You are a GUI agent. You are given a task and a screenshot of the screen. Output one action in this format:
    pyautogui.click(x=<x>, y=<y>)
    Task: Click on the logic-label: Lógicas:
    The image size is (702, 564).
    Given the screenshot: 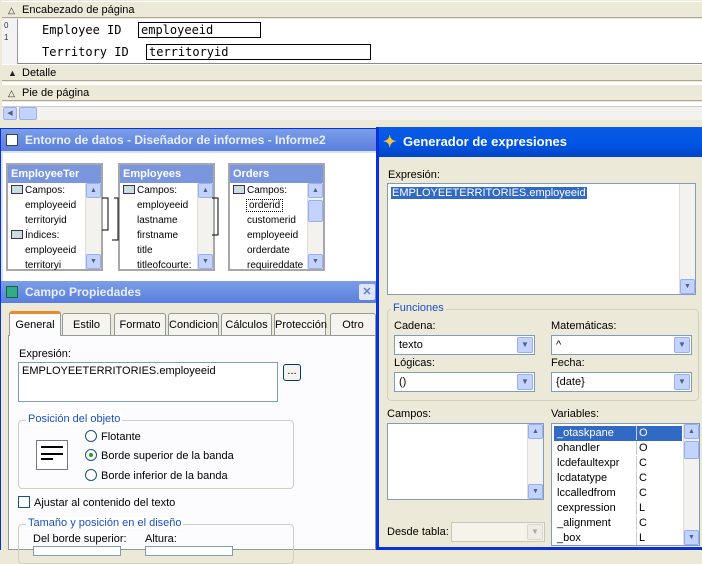 What is the action you would take?
    pyautogui.click(x=414, y=363)
    